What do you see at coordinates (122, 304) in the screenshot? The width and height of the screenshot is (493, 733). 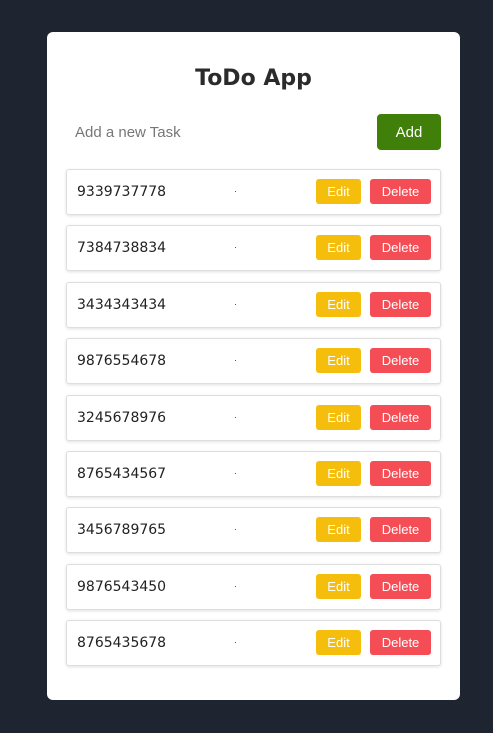 I see `task-text: 3434343434` at bounding box center [122, 304].